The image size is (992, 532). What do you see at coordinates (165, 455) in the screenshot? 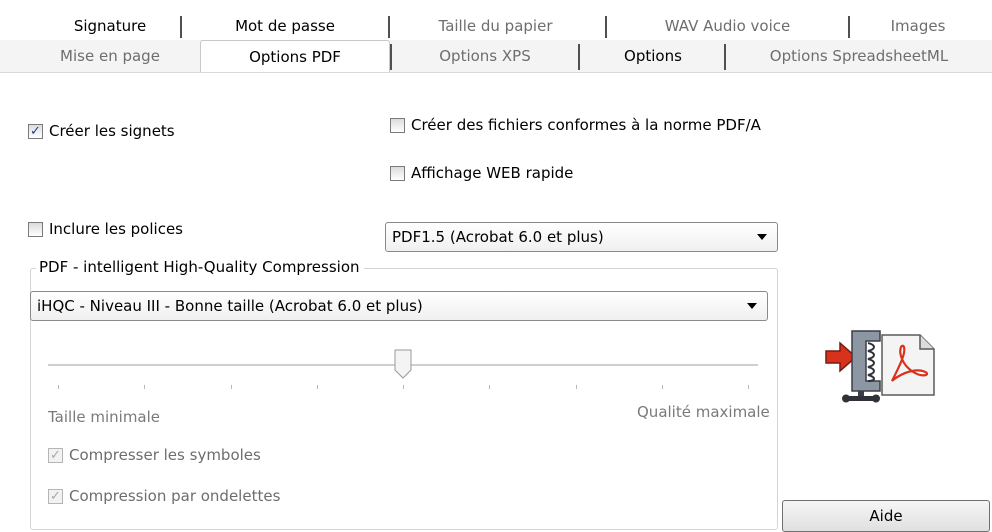
I see `checkbox-label: Compresser les symboles` at bounding box center [165, 455].